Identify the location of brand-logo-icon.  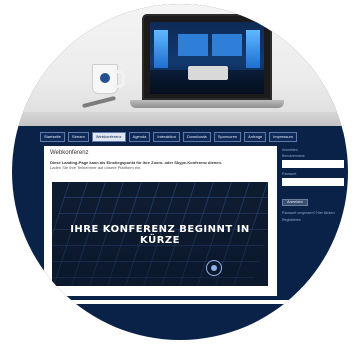
(214, 268).